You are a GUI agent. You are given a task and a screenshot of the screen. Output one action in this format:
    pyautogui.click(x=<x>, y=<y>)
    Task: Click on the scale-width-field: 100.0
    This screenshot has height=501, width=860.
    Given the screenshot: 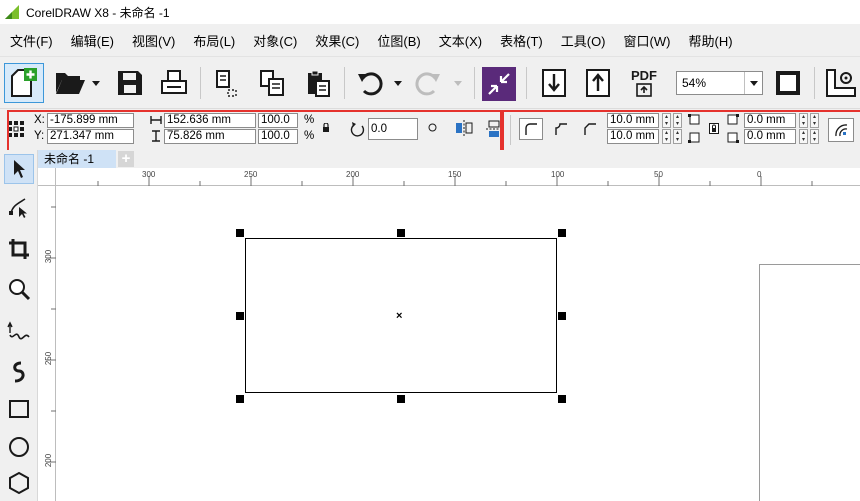 What is the action you would take?
    pyautogui.click(x=278, y=120)
    